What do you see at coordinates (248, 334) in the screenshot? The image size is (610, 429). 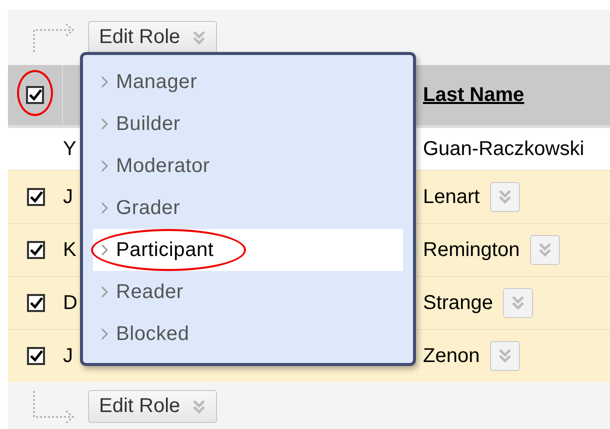 I see `menu-item: Blocked` at bounding box center [248, 334].